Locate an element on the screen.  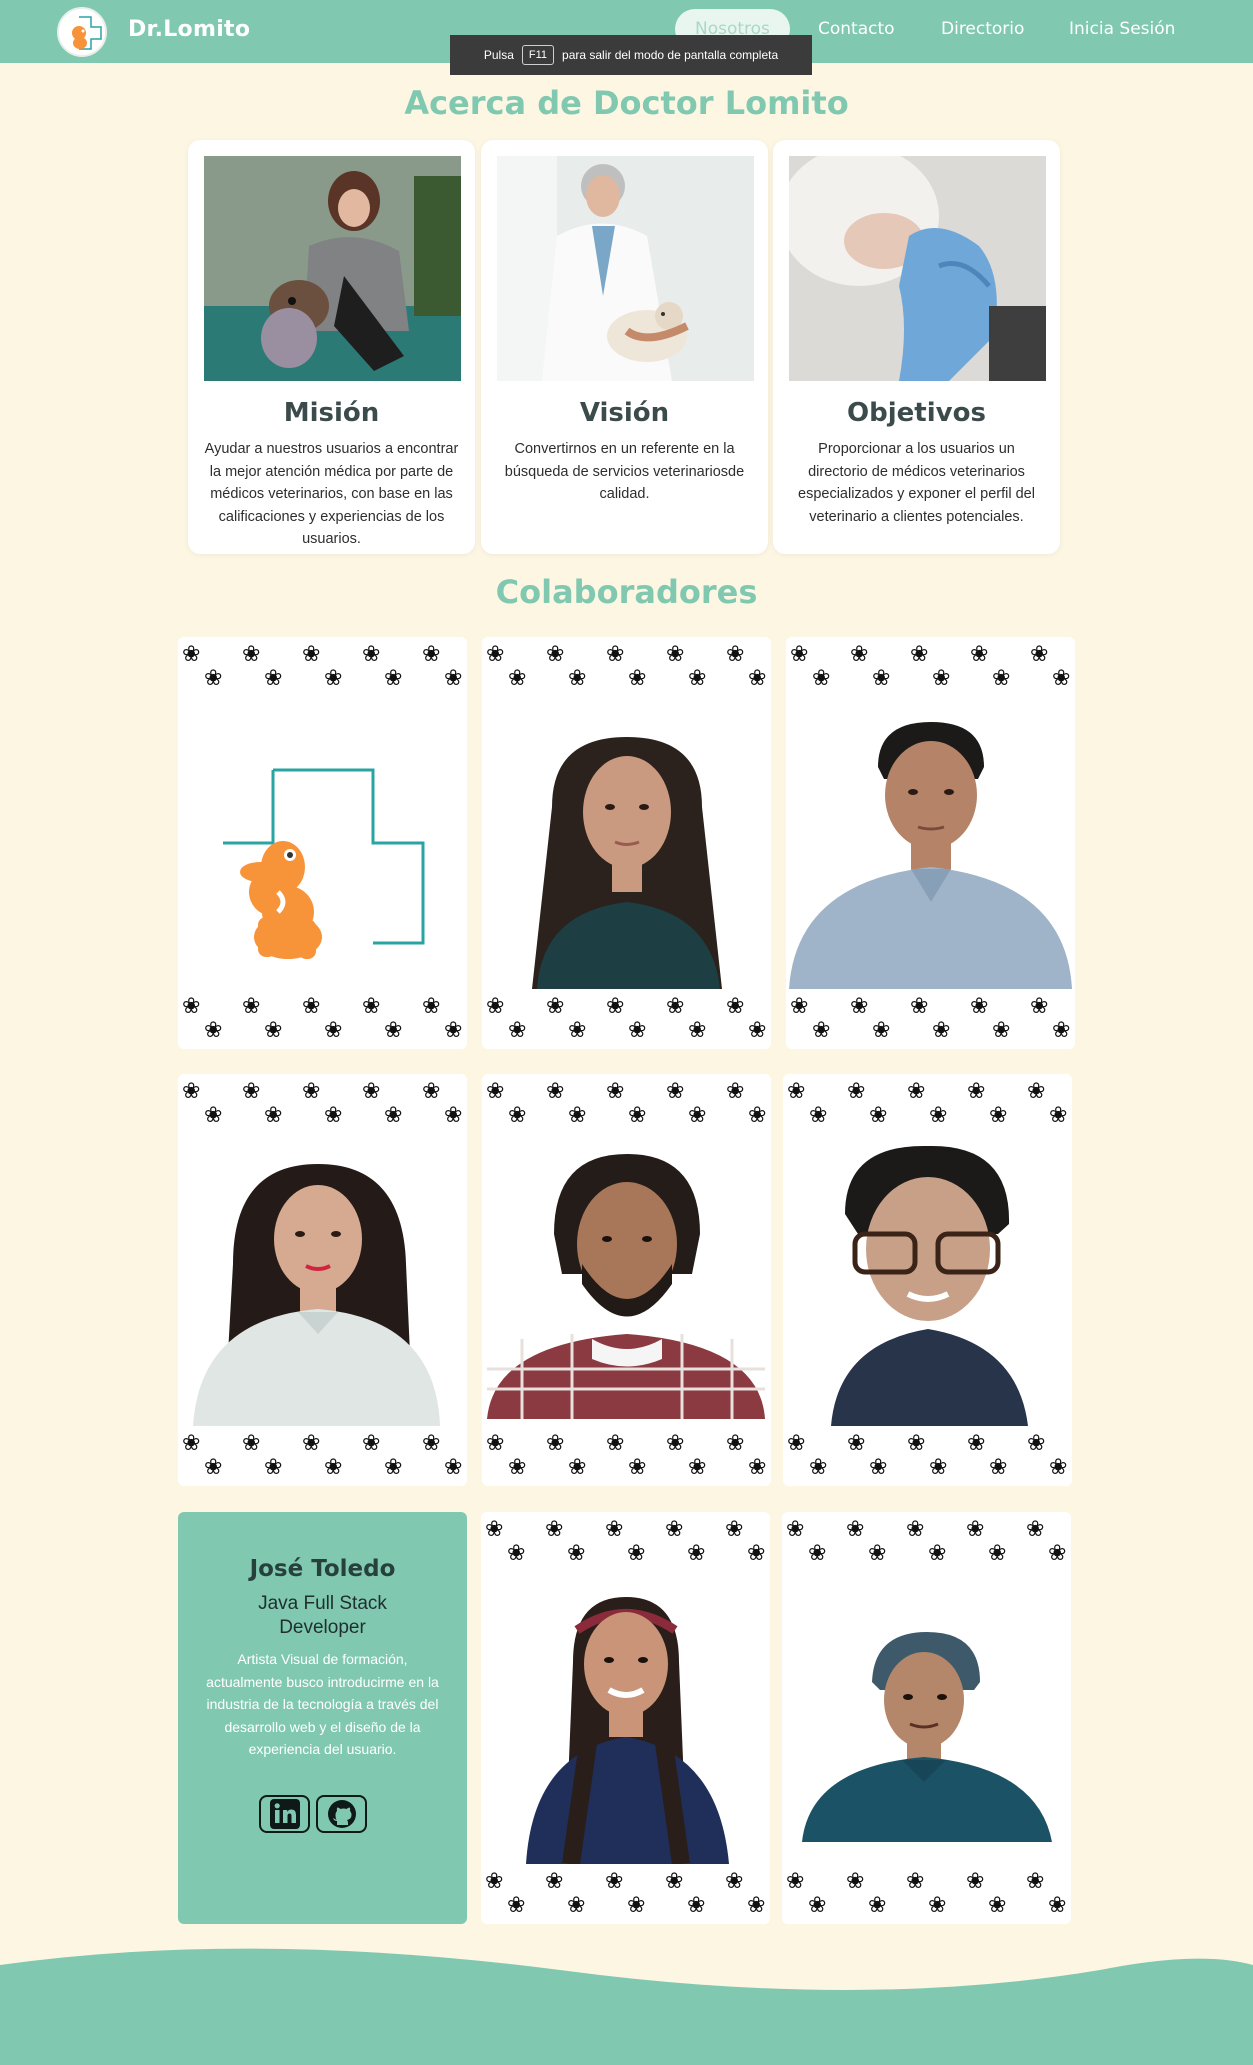
collaborator-card-6: ❀ ❀ ❀ ❀ ❀ ❀ ❀ ❀ ❀ ❀ ❀ ❀ ❀ ❀ ❀ ❀ ❀ ❀ ❀ ❀ is located at coordinates (927, 1280).